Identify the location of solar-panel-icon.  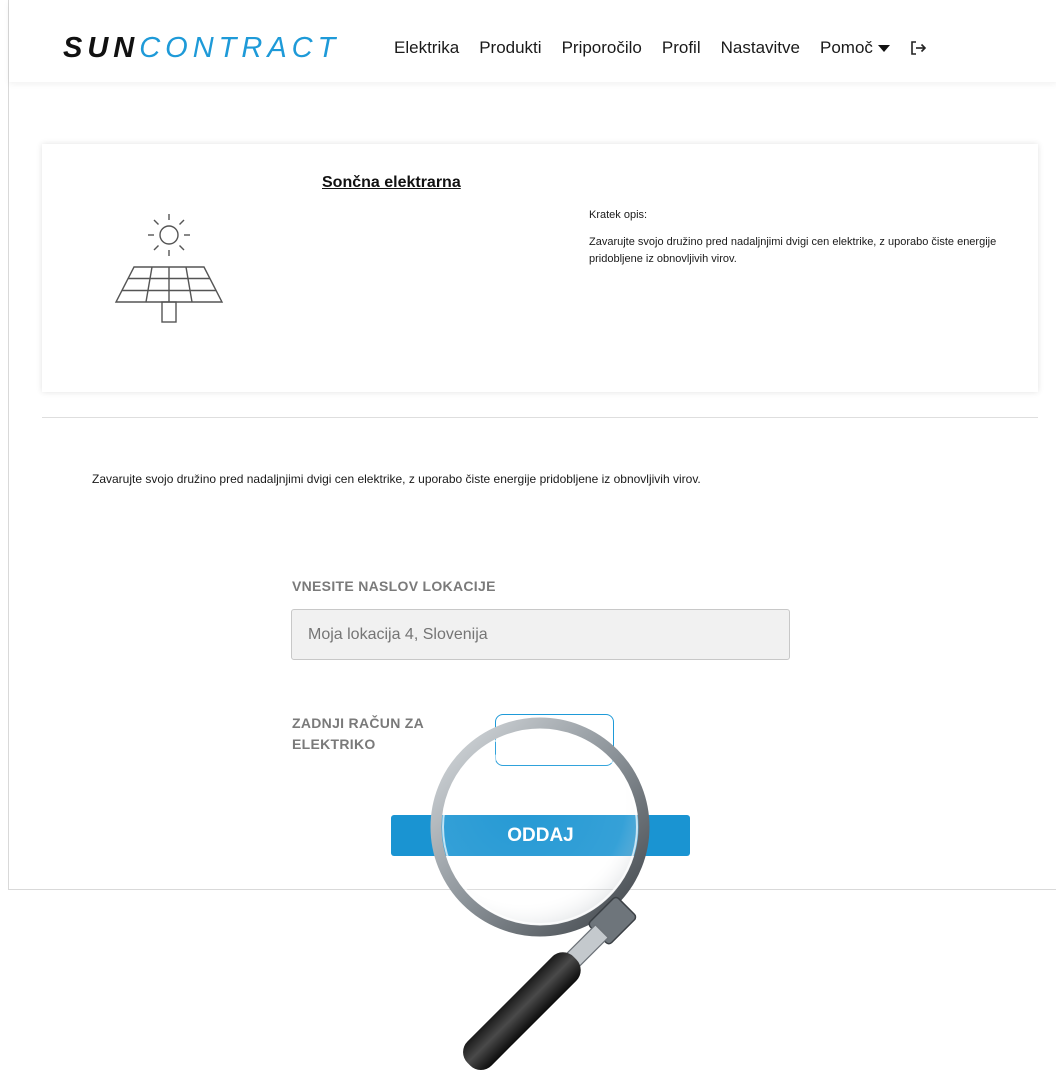
(169, 268).